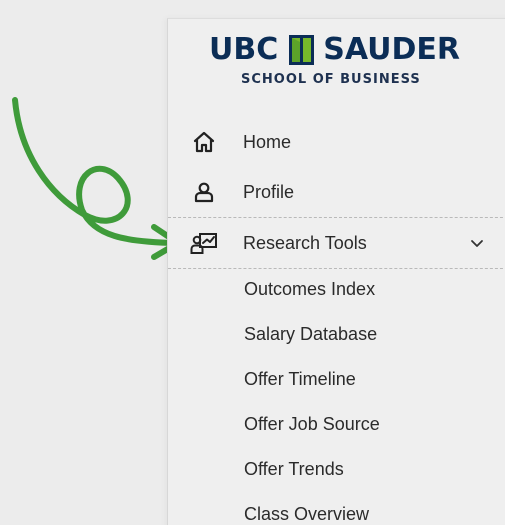 Image resolution: width=505 pixels, height=525 pixels. What do you see at coordinates (269, 191) in the screenshot?
I see `nav-item-profile-label: Profile` at bounding box center [269, 191].